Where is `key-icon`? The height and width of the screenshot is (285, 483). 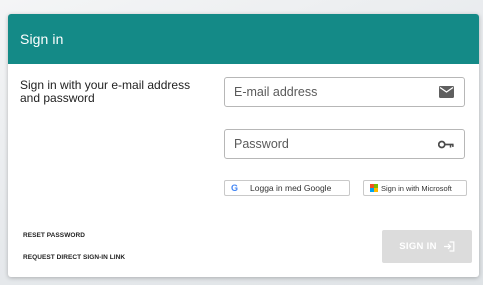 key-icon is located at coordinates (446, 144).